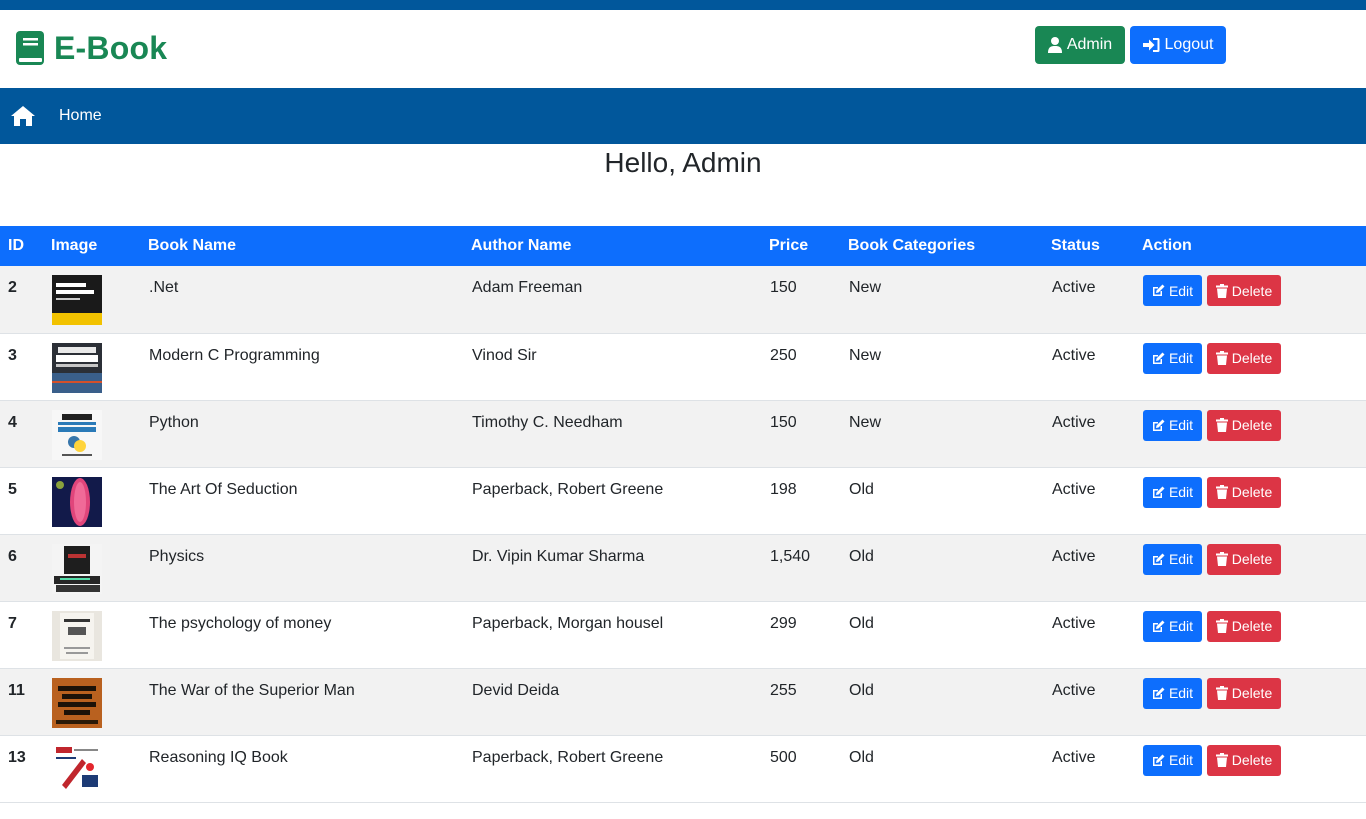  Describe the element at coordinates (77, 635) in the screenshot. I see `psychology-of-money-book-cover` at that location.